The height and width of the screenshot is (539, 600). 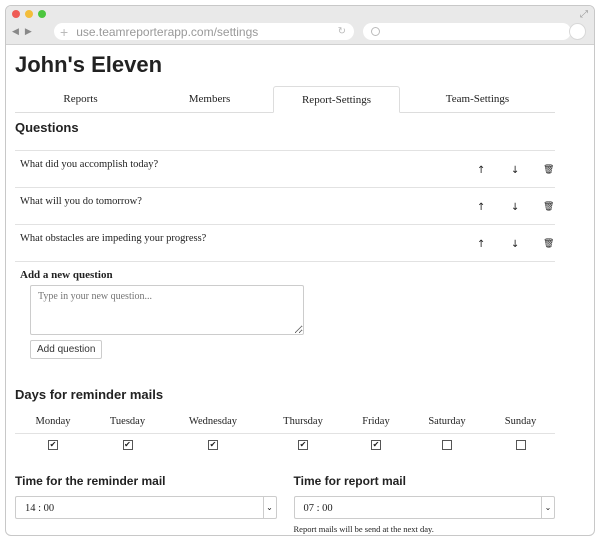 I want to click on search-icon, so click(x=375, y=31).